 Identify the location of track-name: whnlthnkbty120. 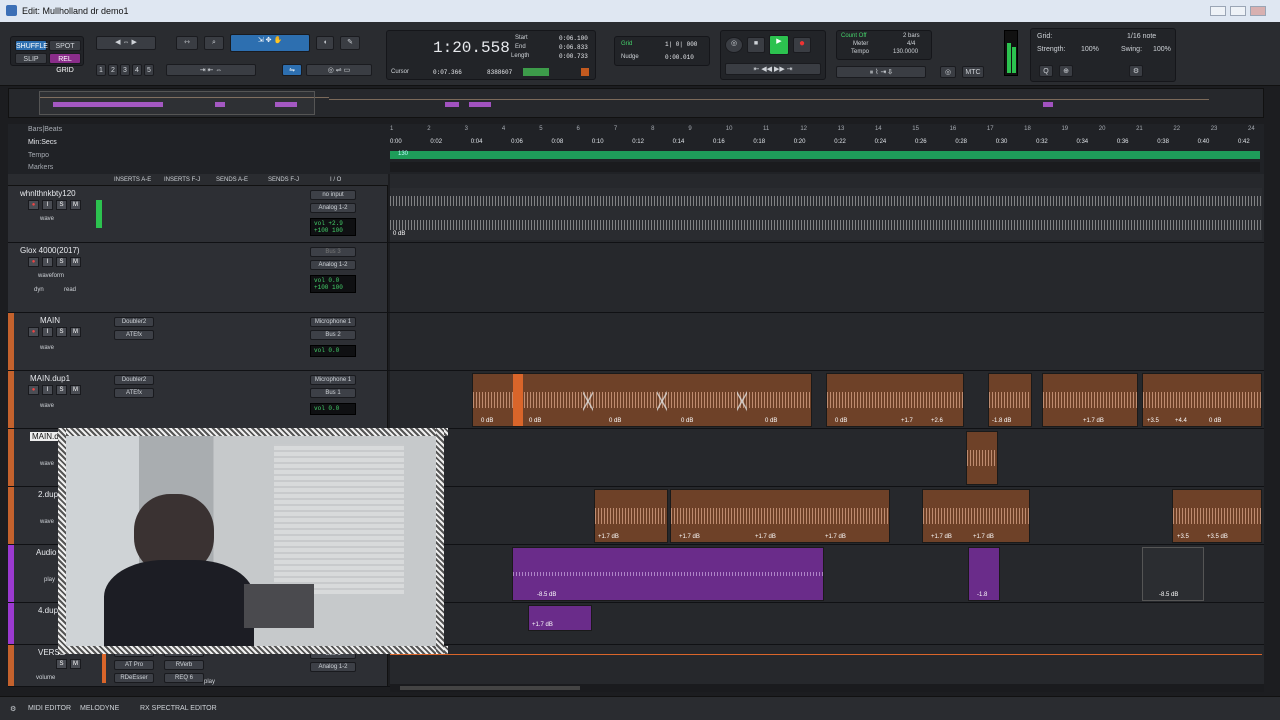
(48, 193).